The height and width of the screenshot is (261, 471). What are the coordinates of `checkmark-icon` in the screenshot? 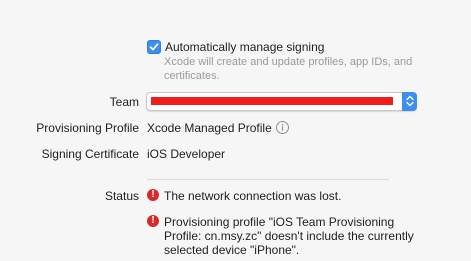 It's located at (154, 47).